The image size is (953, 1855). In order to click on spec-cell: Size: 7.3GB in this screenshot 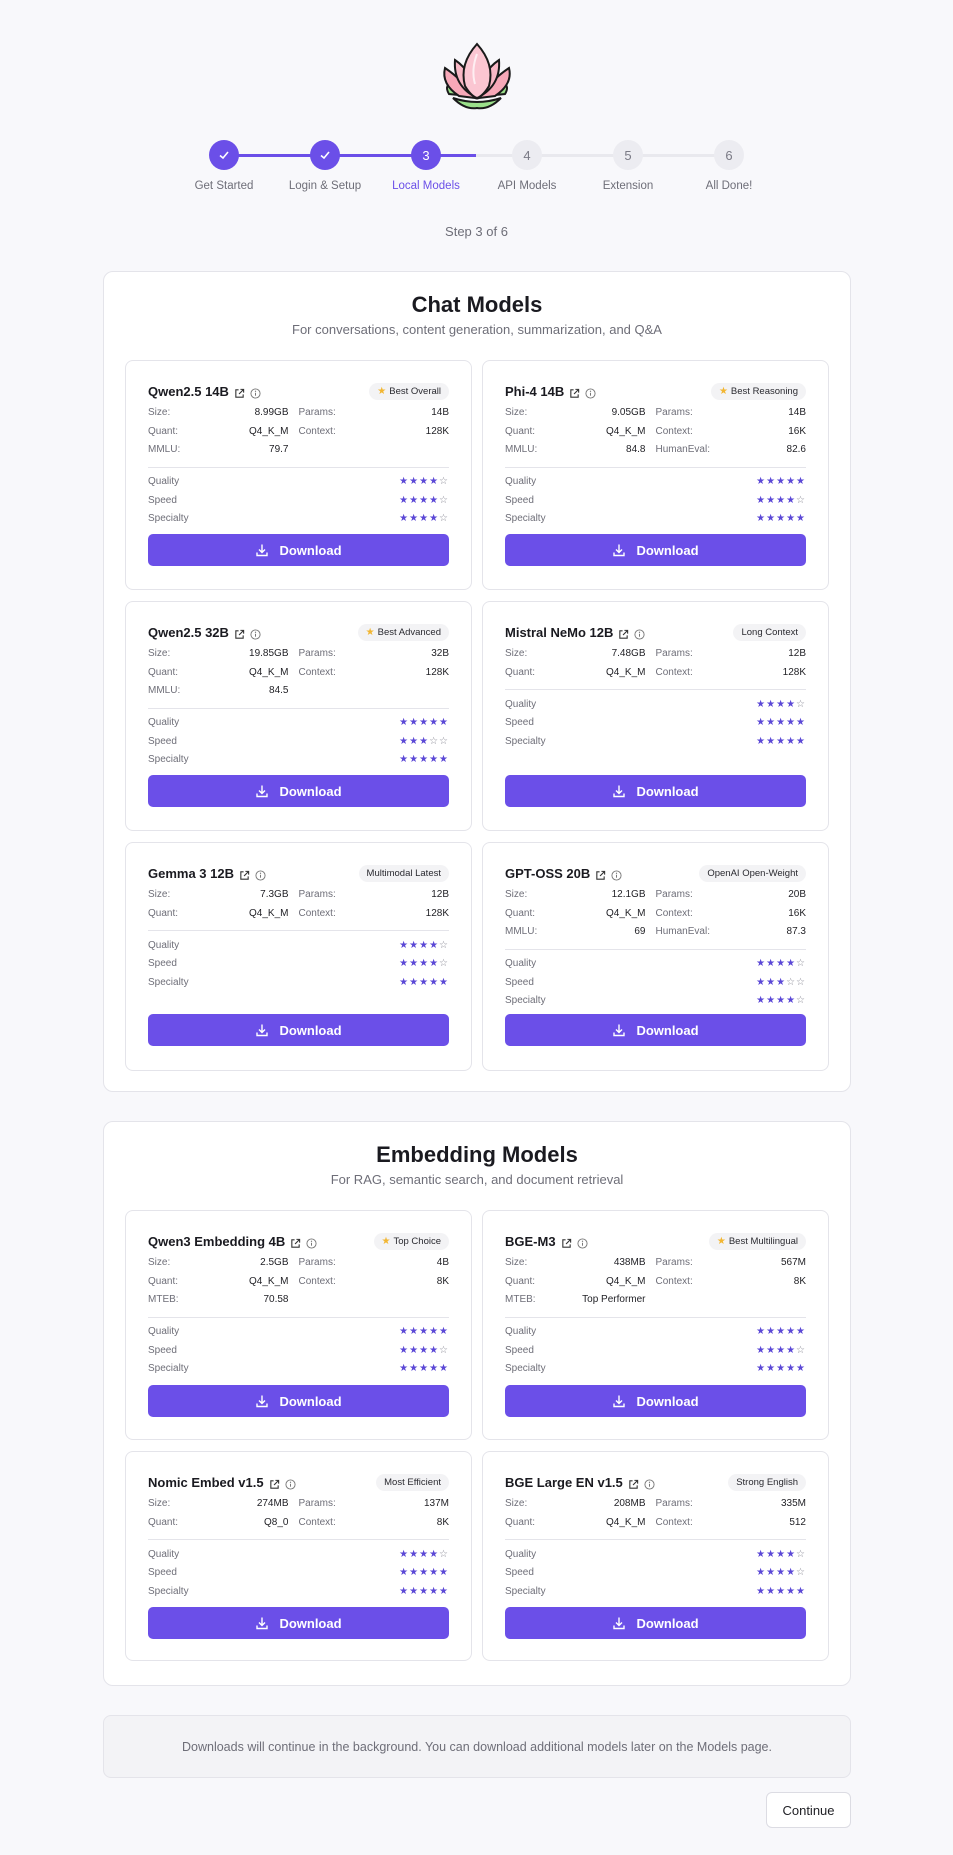, I will do `click(223, 898)`.